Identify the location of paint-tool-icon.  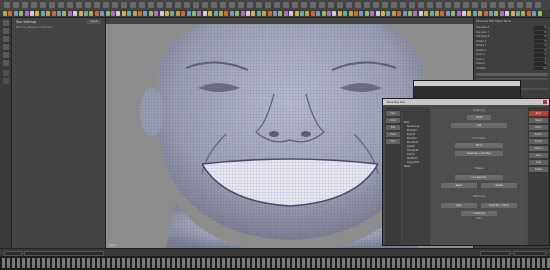
(6, 39).